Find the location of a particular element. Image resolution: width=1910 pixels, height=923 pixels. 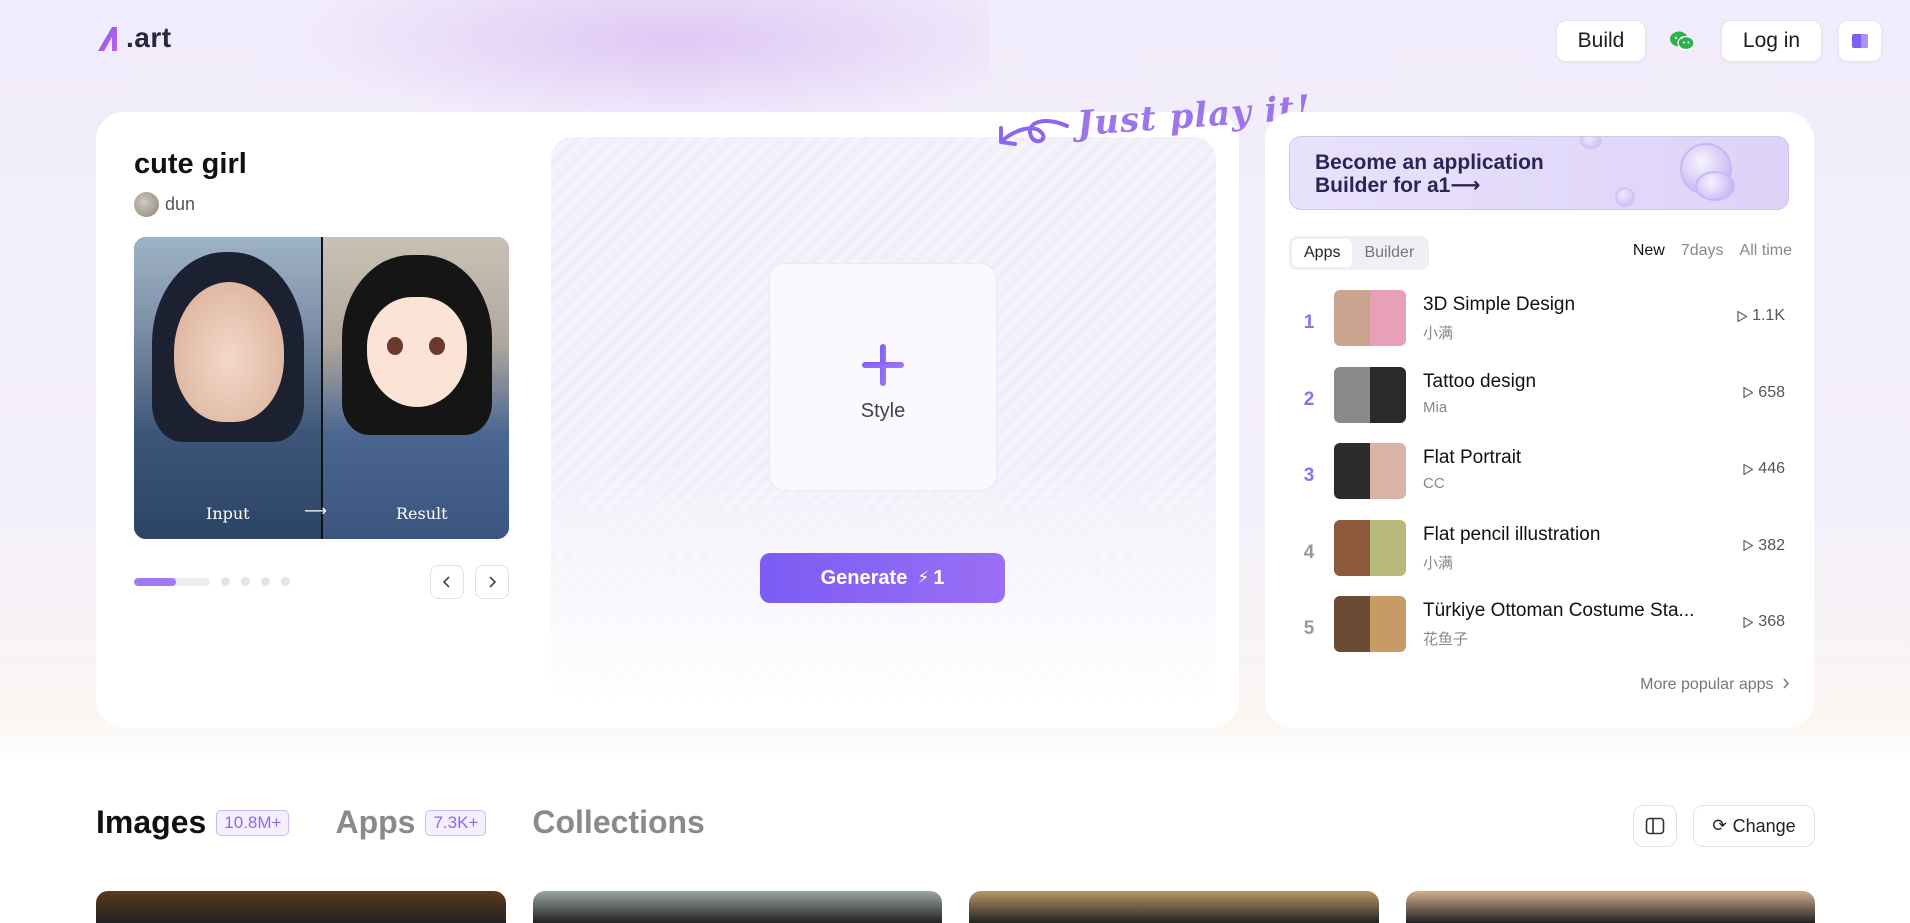

rank-number: 5 is located at coordinates (1309, 628).